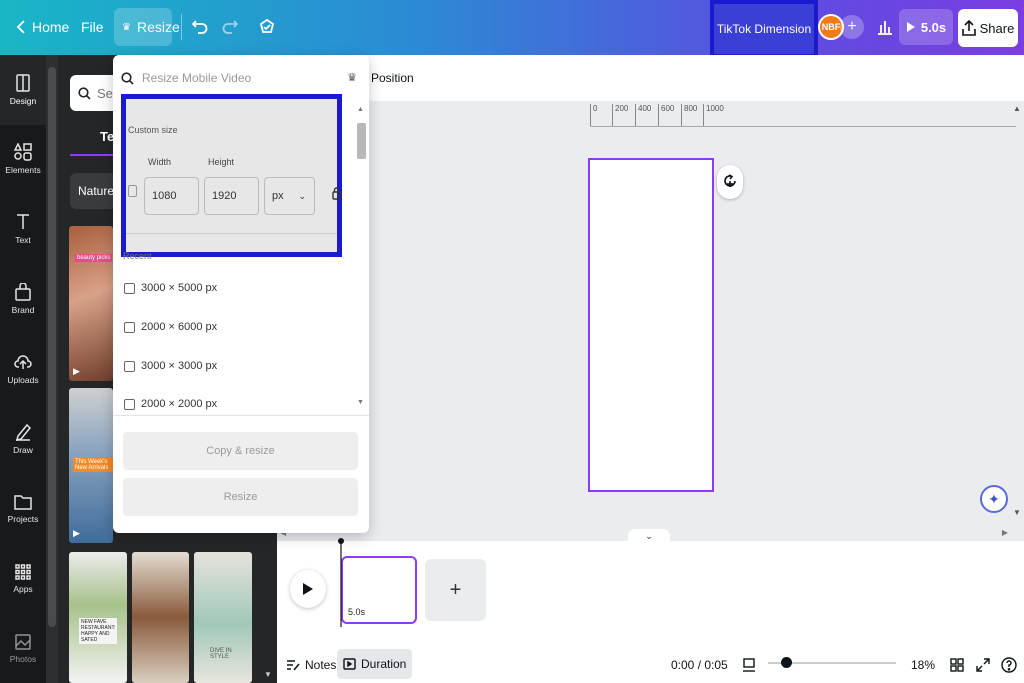 The width and height of the screenshot is (1024, 683). What do you see at coordinates (160, 617) in the screenshot?
I see `template-thumbnail` at bounding box center [160, 617].